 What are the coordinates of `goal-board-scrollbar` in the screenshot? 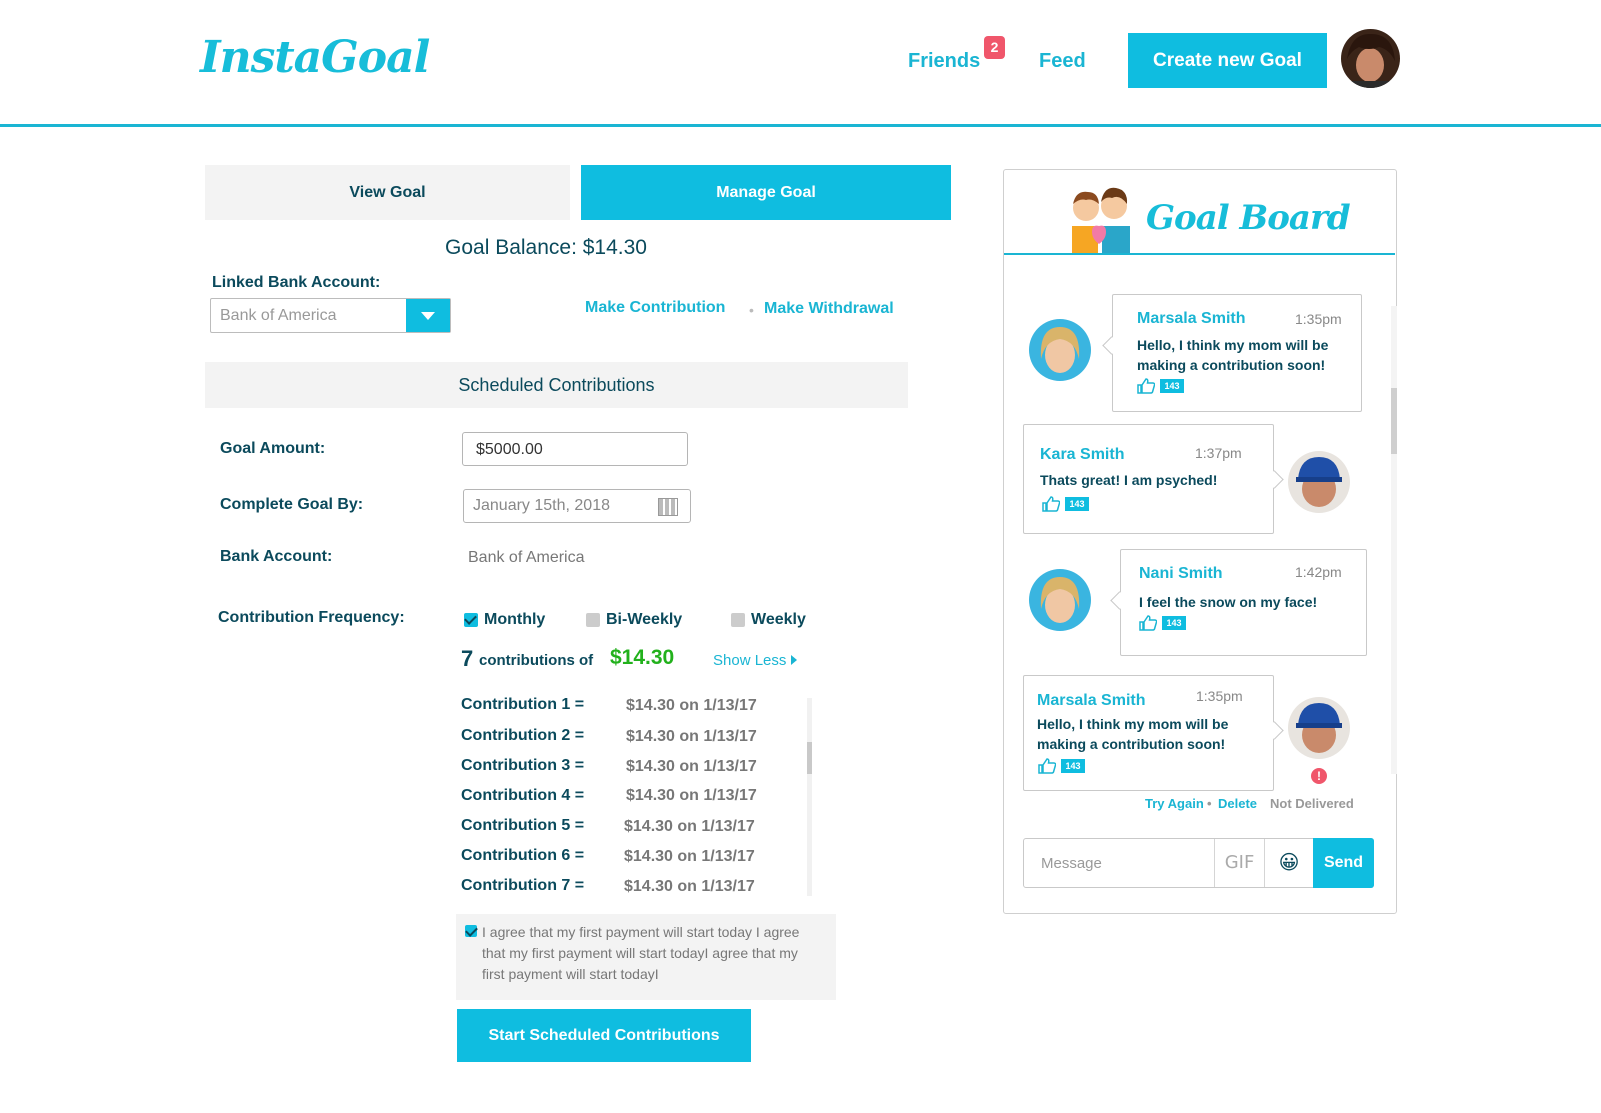 It's located at (1394, 540).